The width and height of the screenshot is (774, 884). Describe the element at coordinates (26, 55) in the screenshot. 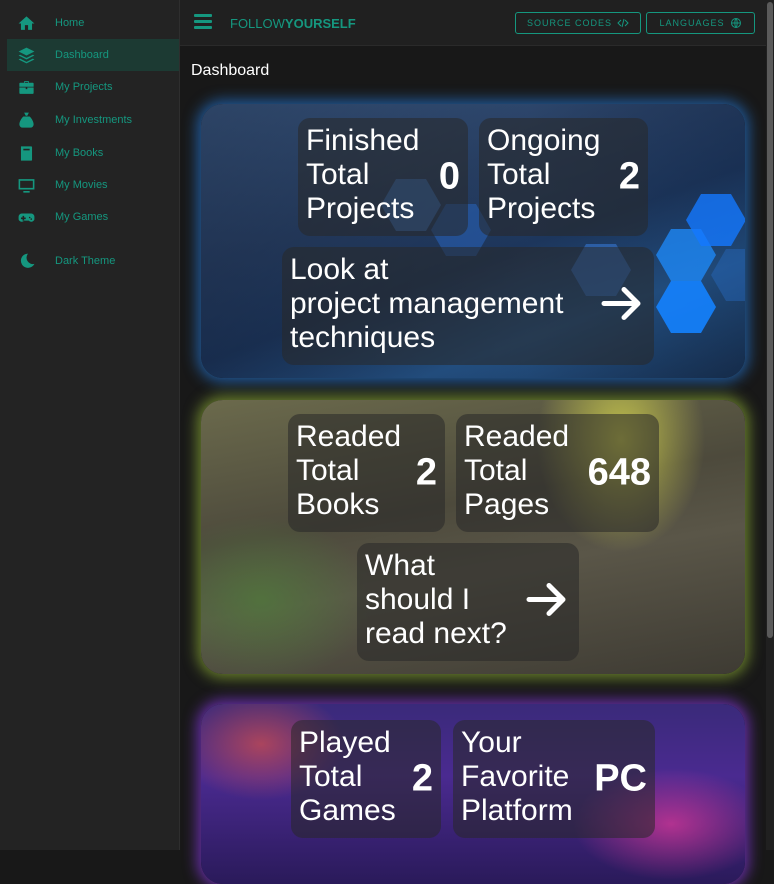

I see `layers-icon` at that location.